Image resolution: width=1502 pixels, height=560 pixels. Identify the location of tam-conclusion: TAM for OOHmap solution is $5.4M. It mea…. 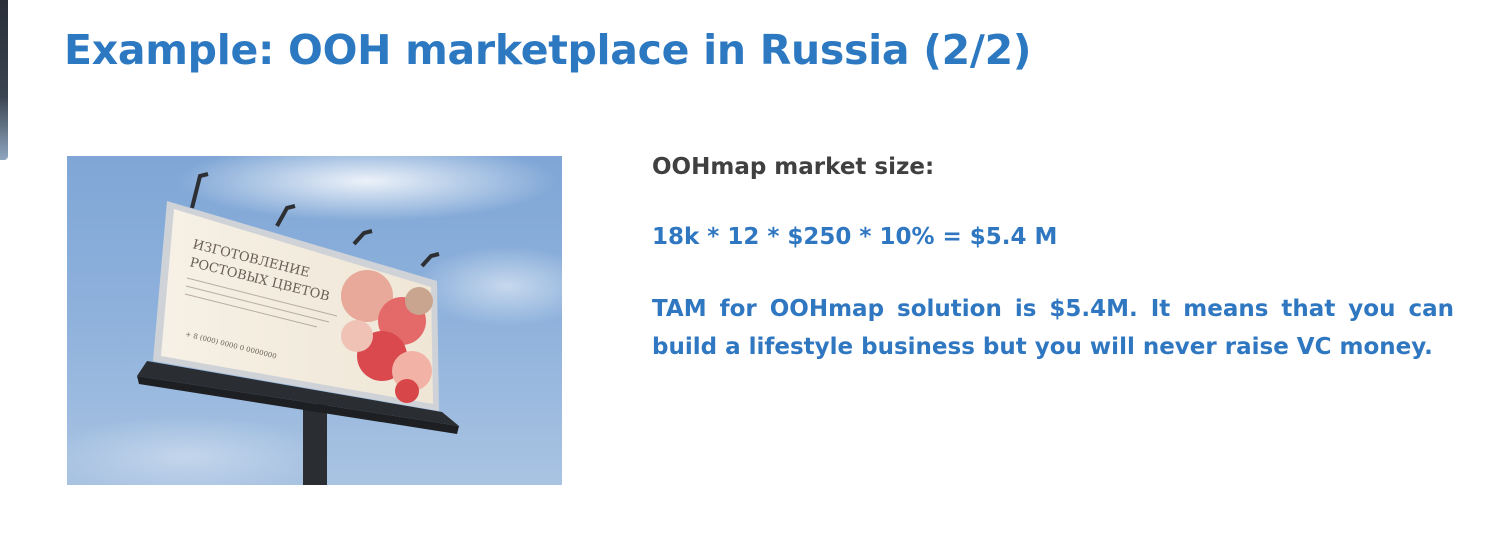
(1053, 328).